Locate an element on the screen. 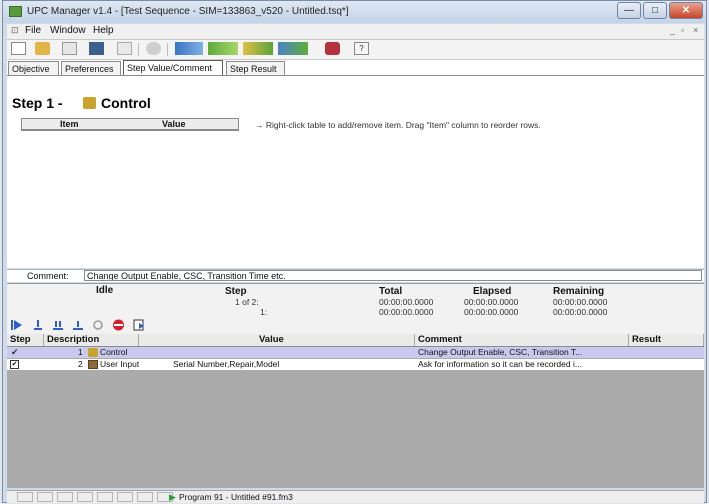 The width and height of the screenshot is (709, 504). tab-preferences: Preferences is located at coordinates (91, 68).